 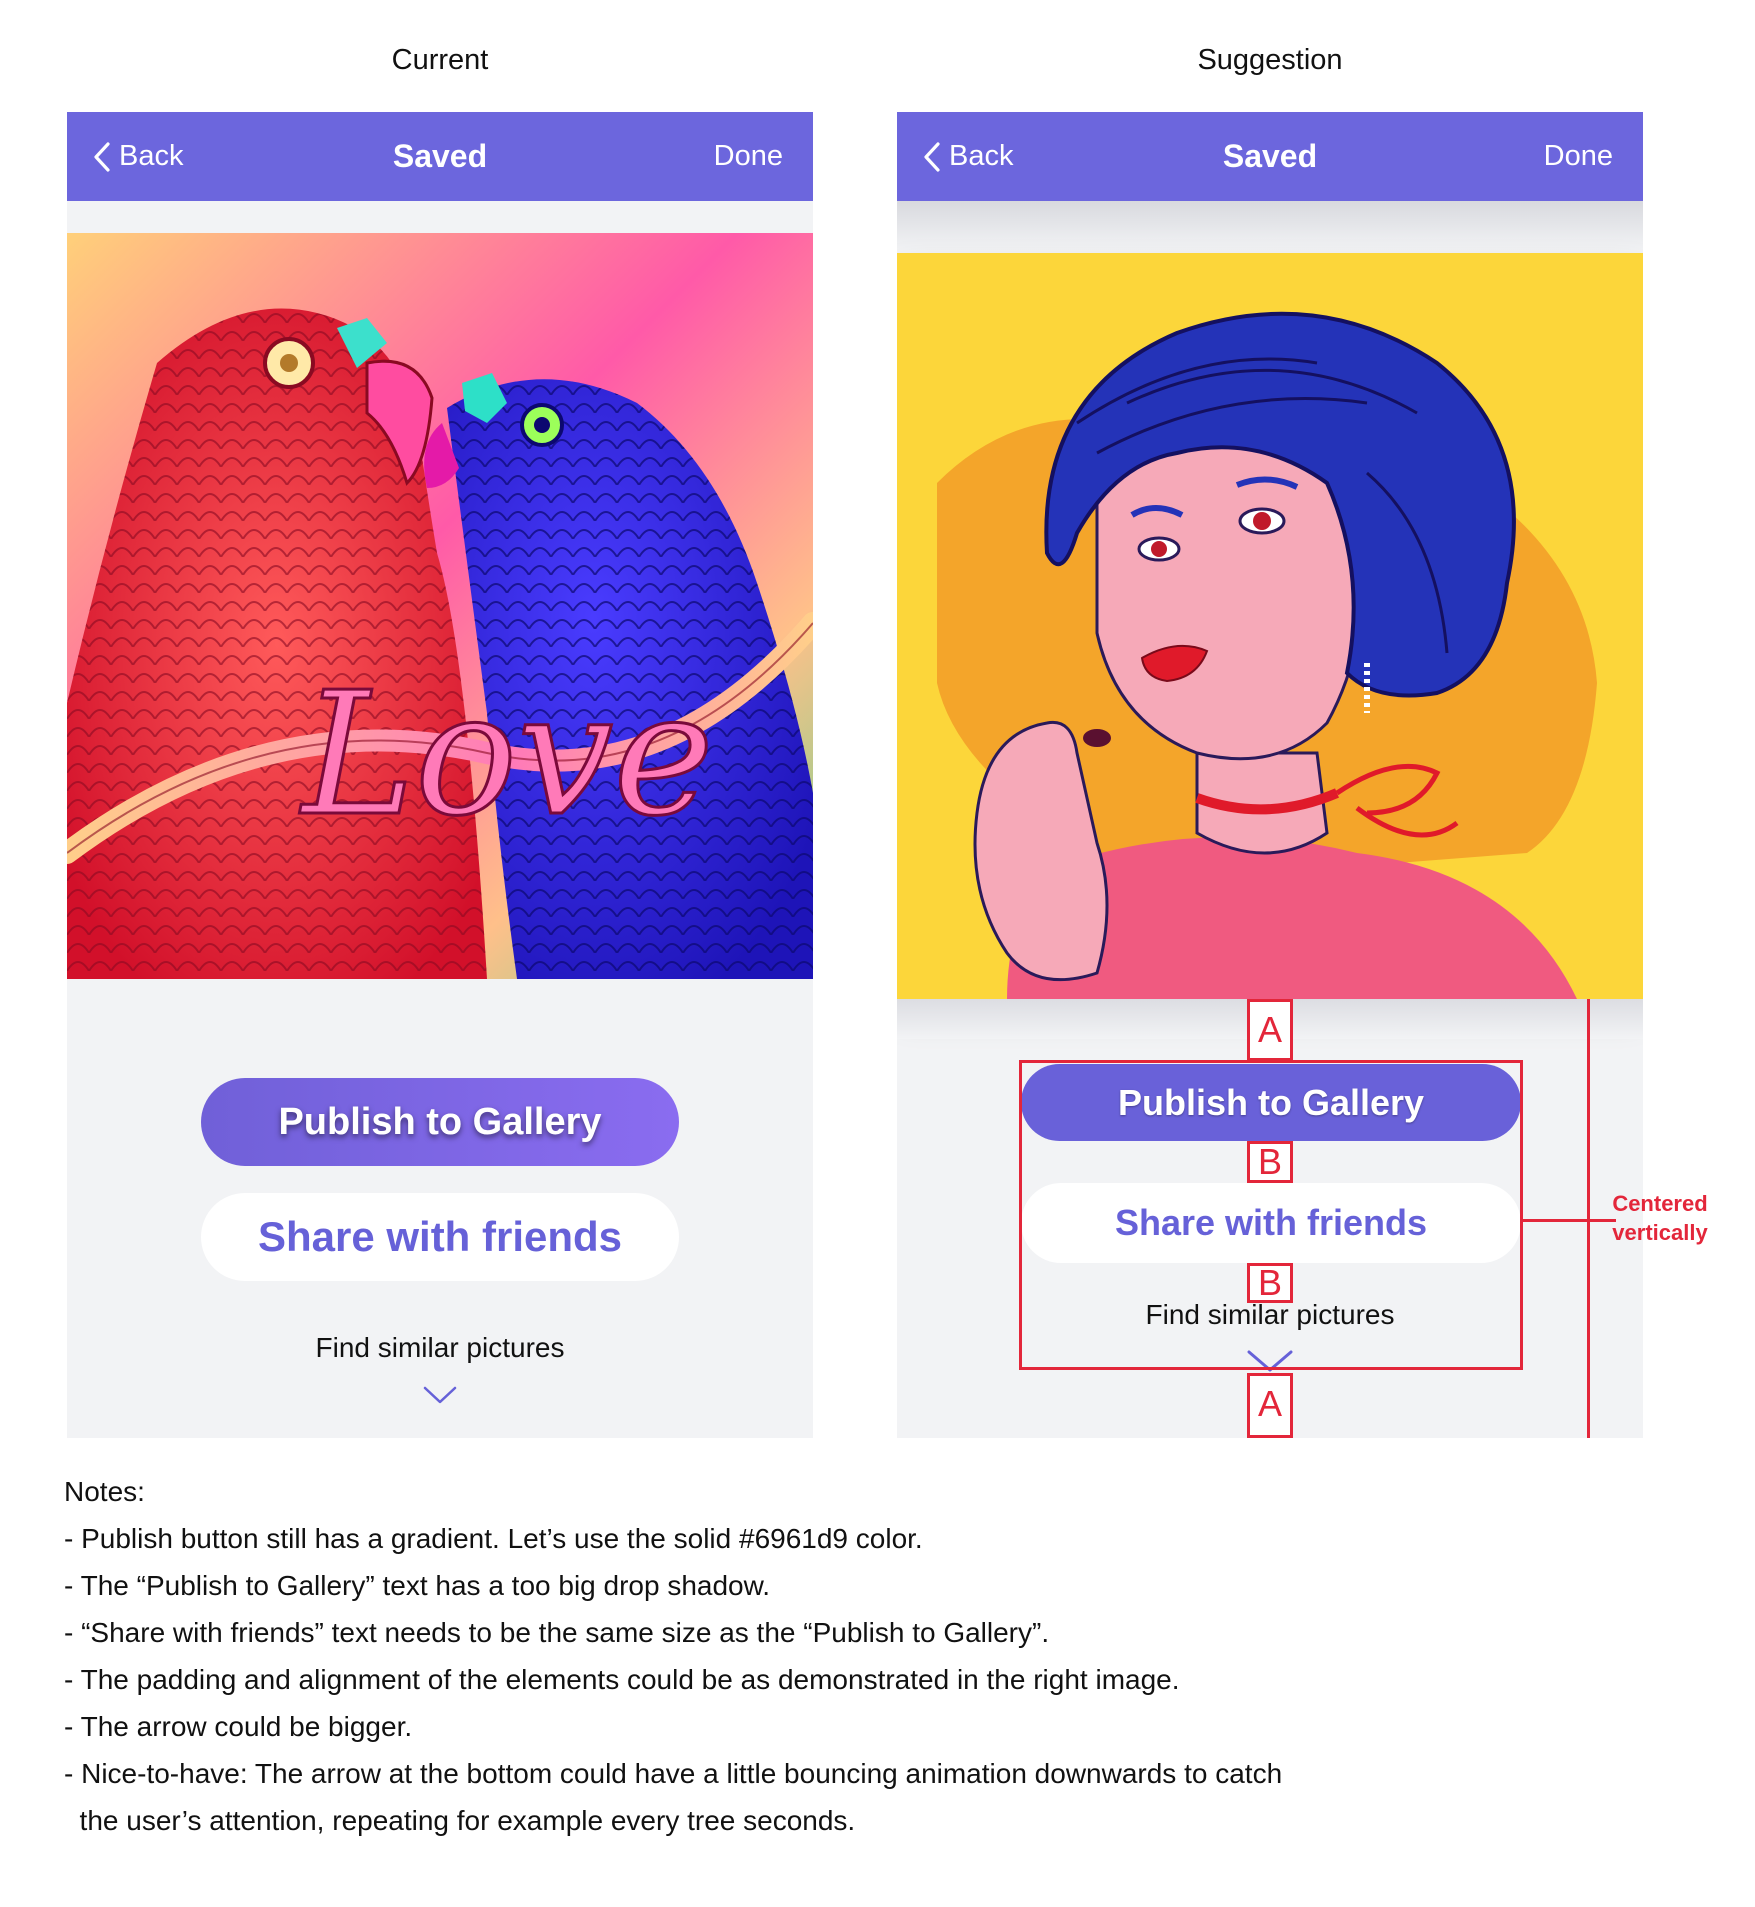 What do you see at coordinates (1270, 226) in the screenshot?
I see `navbar-shadow` at bounding box center [1270, 226].